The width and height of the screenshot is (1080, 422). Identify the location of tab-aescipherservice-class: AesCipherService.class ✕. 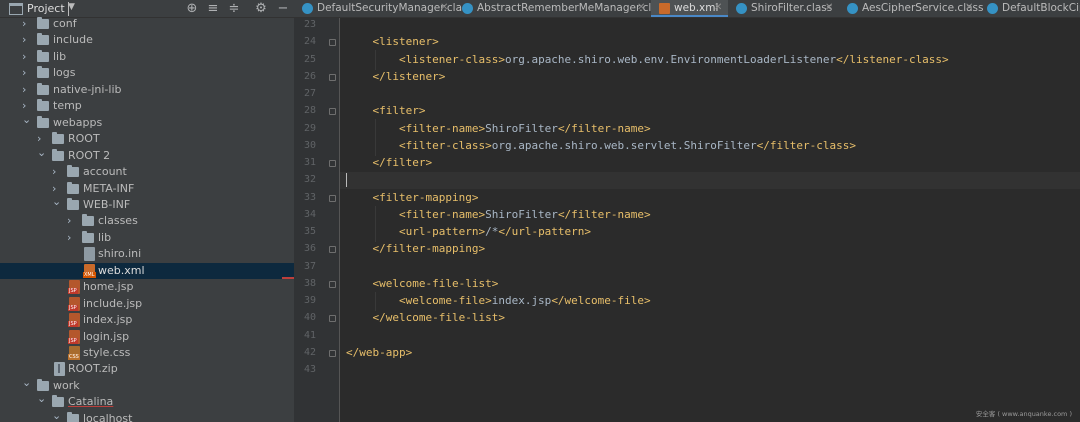
(911, 8).